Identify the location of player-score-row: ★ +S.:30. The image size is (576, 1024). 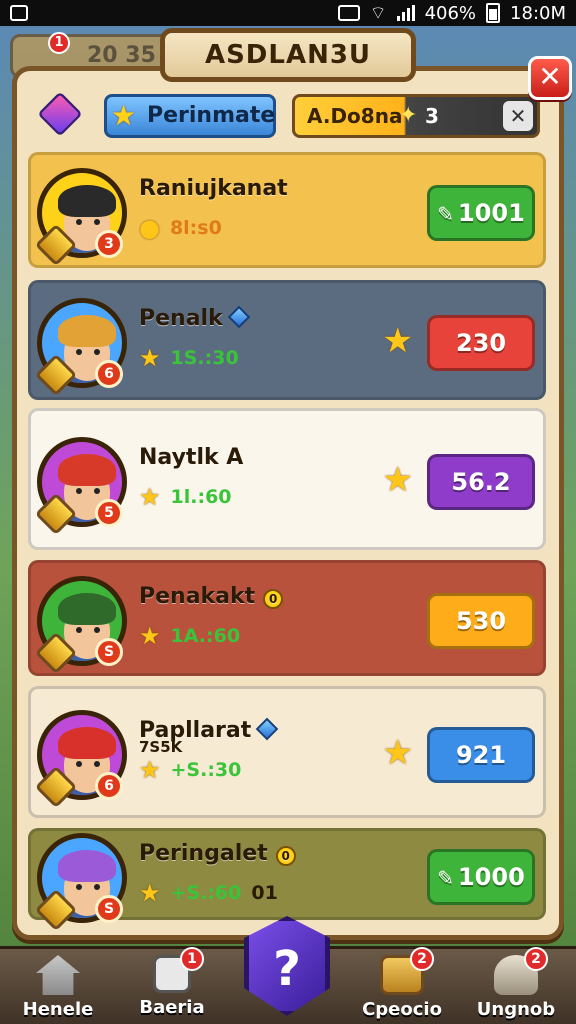
(190, 770).